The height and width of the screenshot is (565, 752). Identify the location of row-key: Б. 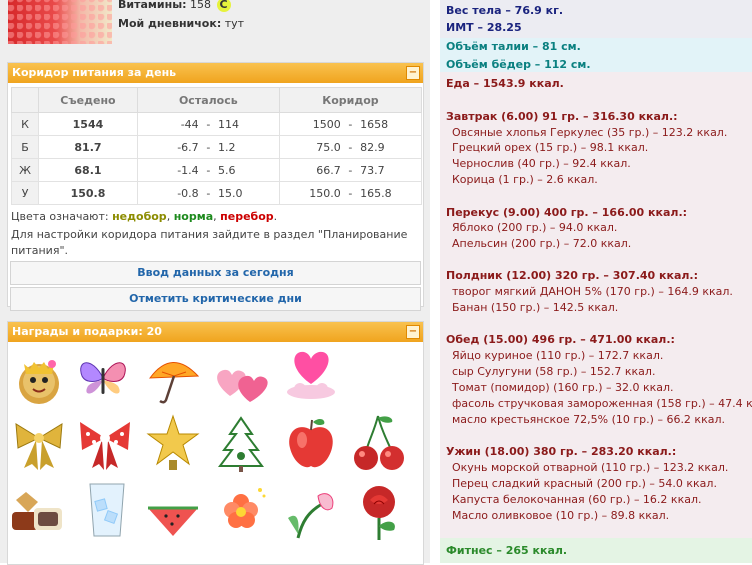
(25, 147).